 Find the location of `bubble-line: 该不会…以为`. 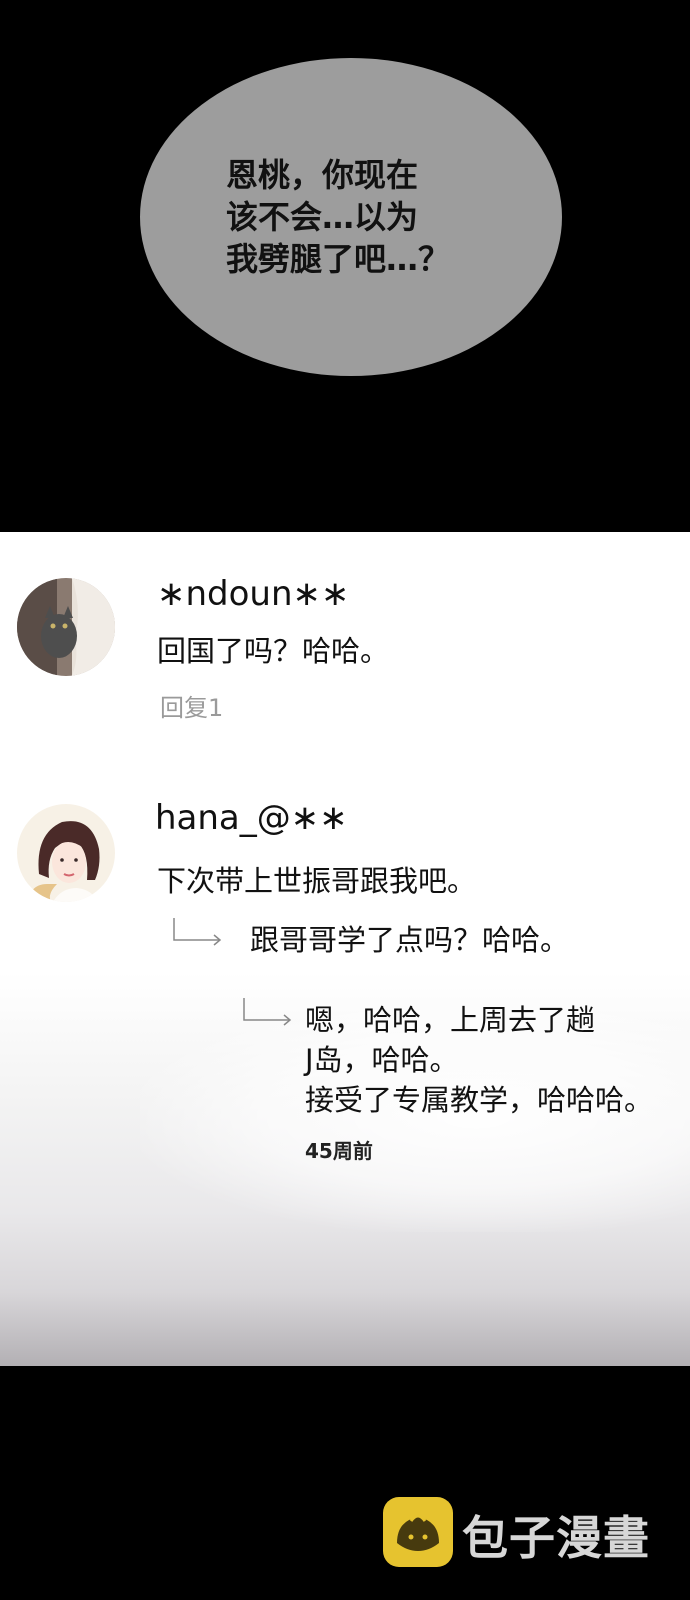

bubble-line: 该不会…以为 is located at coordinates (322, 217).